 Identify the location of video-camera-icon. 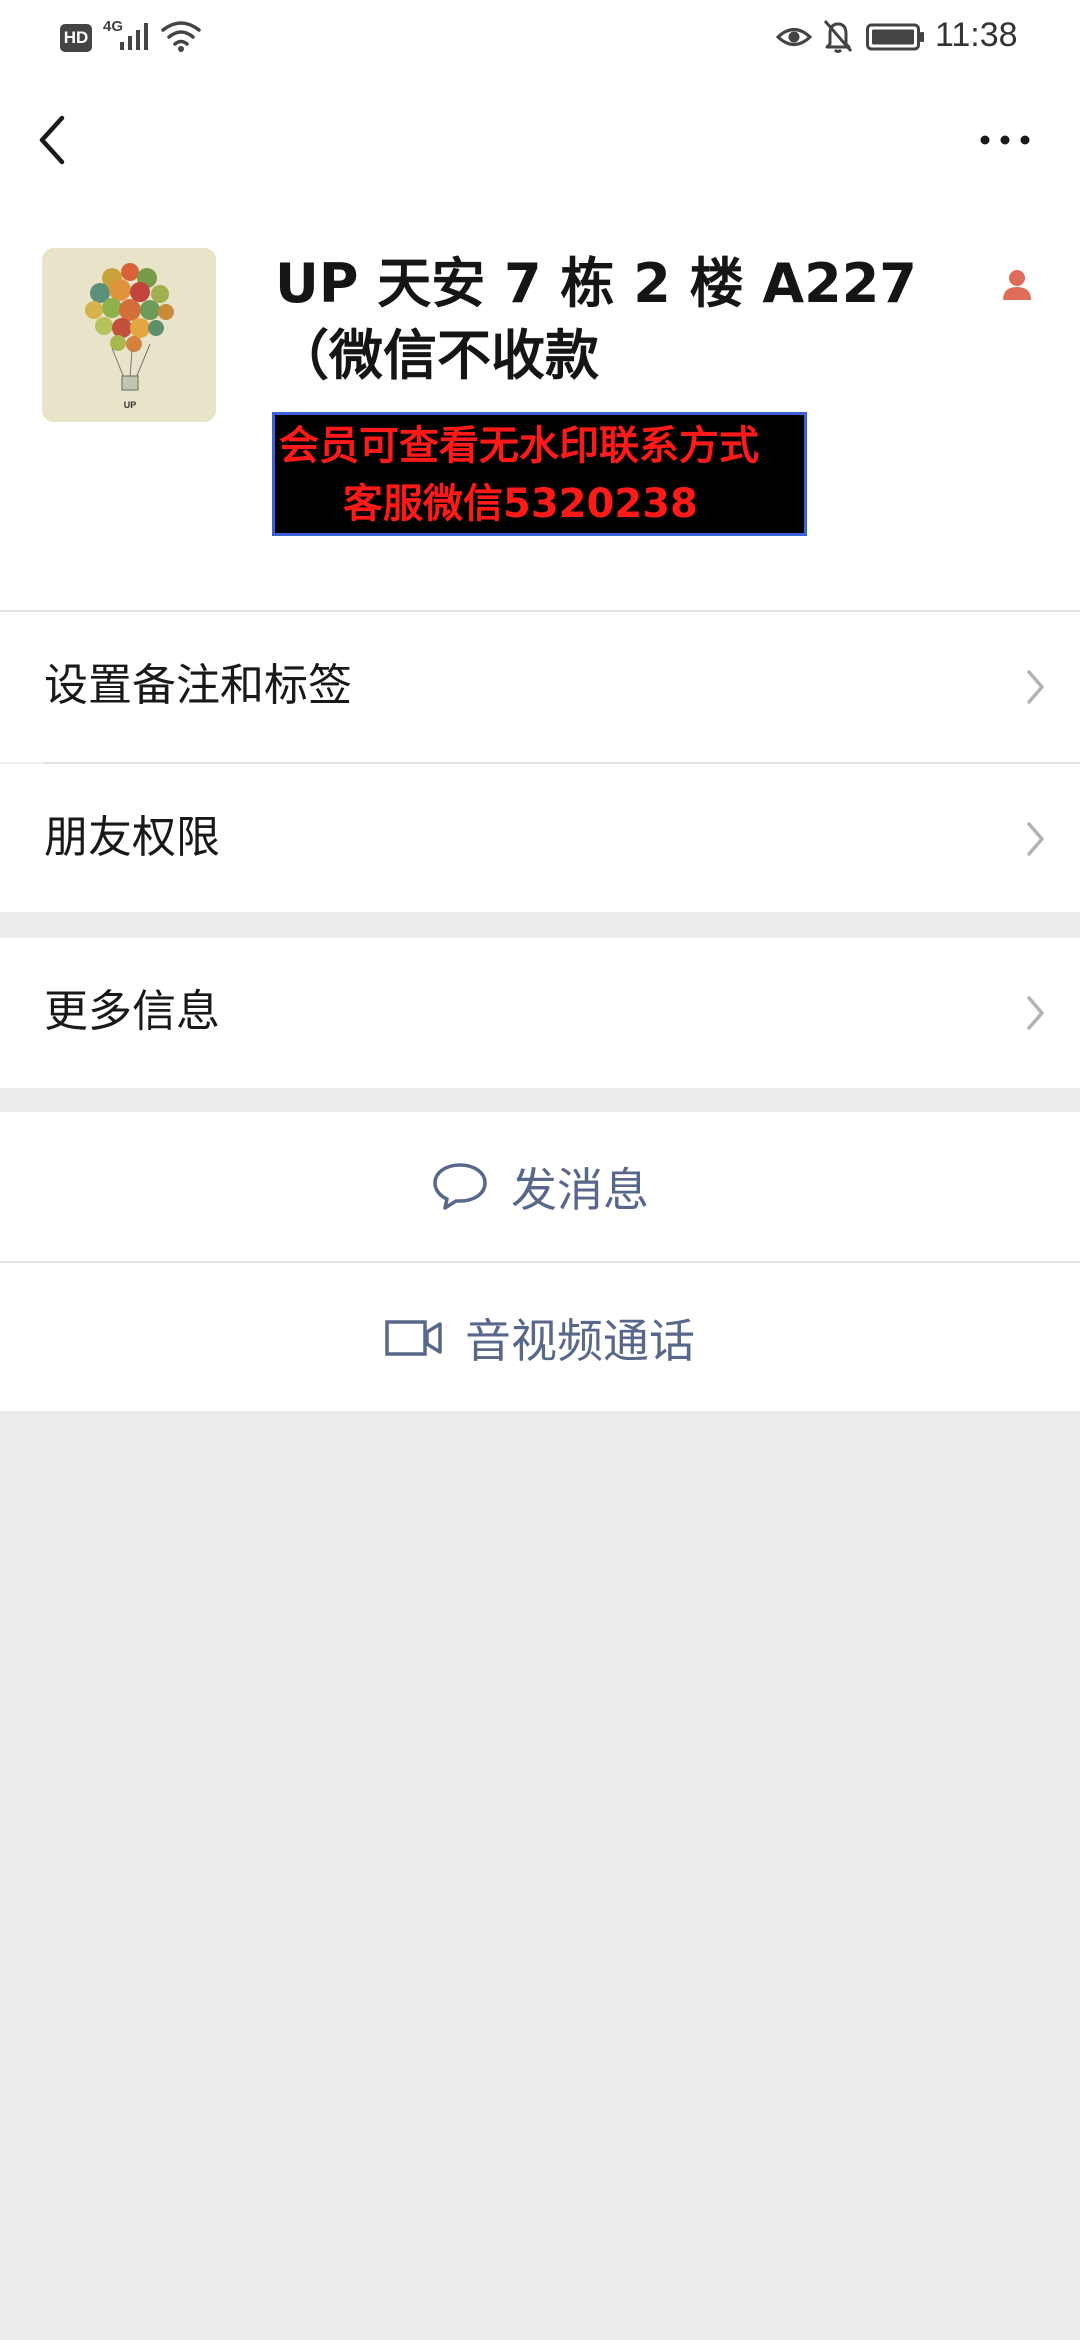
(413, 1338).